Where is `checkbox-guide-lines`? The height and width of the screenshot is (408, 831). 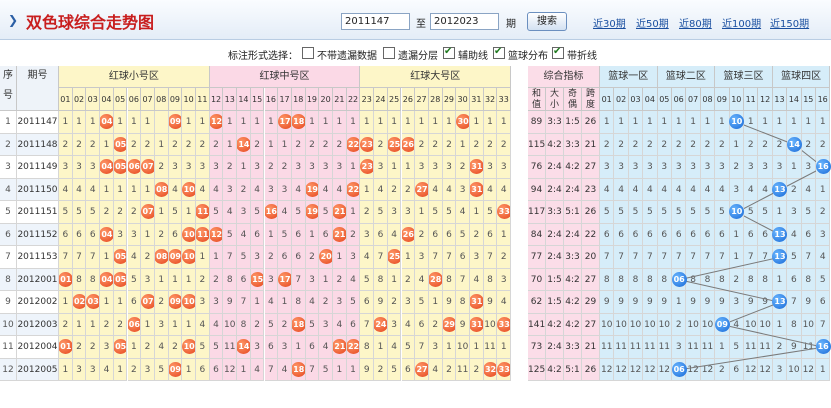
checkbox-guide-lines is located at coordinates (449, 52).